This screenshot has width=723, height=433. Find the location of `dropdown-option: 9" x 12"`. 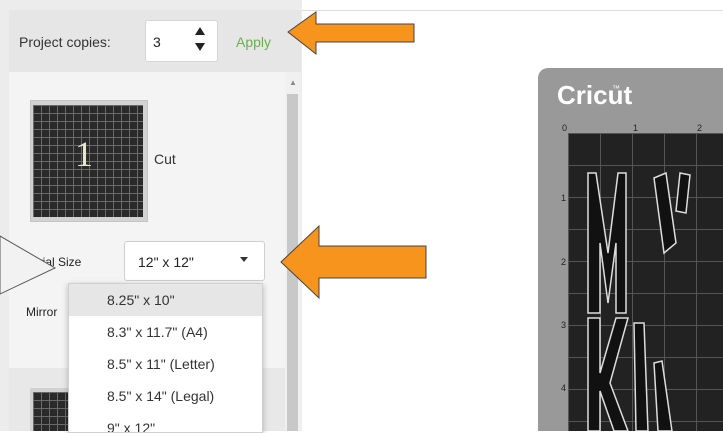

dropdown-option: 9" x 12" is located at coordinates (165, 422).